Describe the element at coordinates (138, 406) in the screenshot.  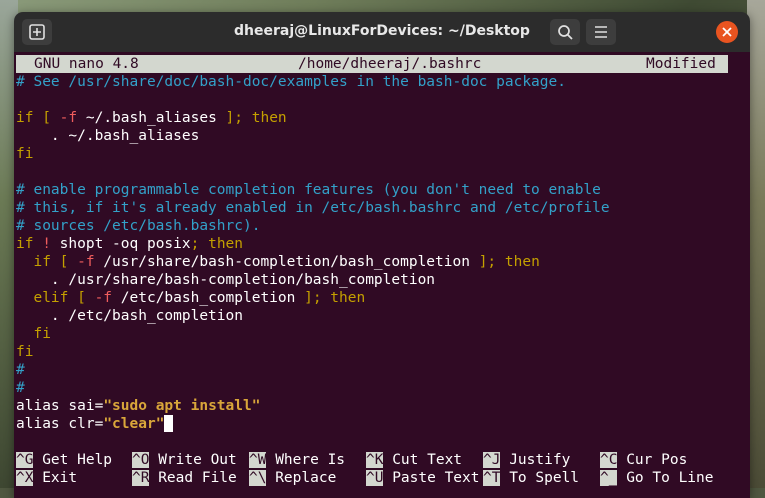
I see `editor-line: alias sai="sudo apt install"` at that location.